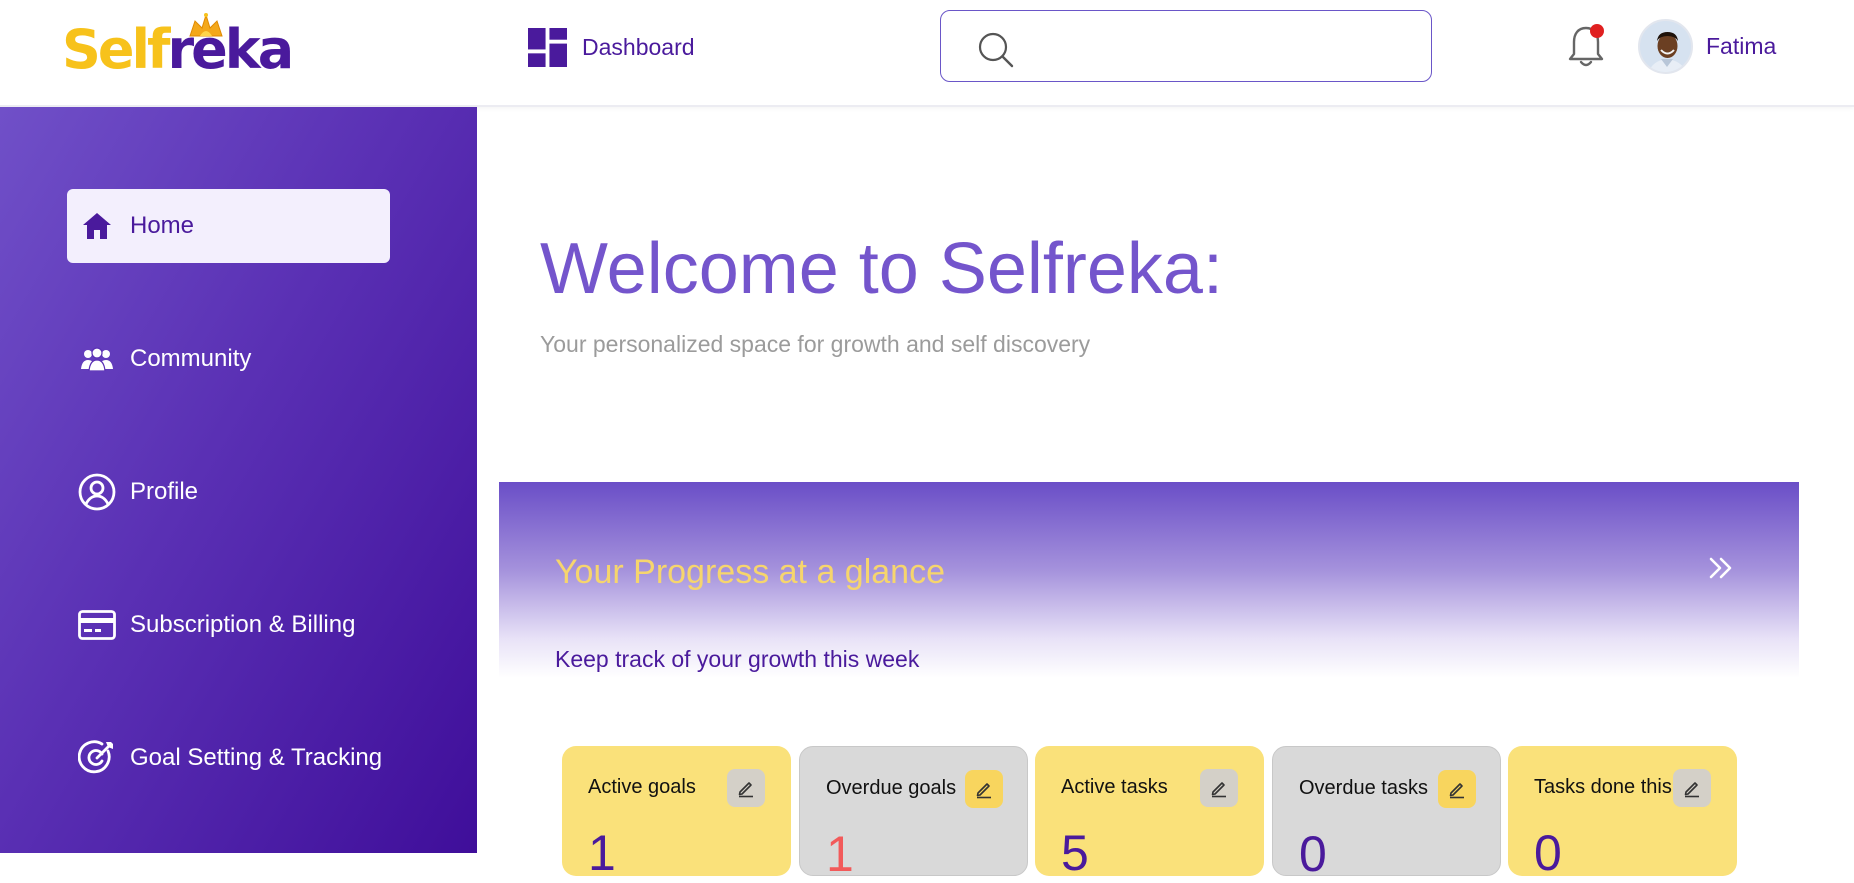 The height and width of the screenshot is (883, 1854). I want to click on welcome-title: Welcome to Selfreka:, so click(881, 269).